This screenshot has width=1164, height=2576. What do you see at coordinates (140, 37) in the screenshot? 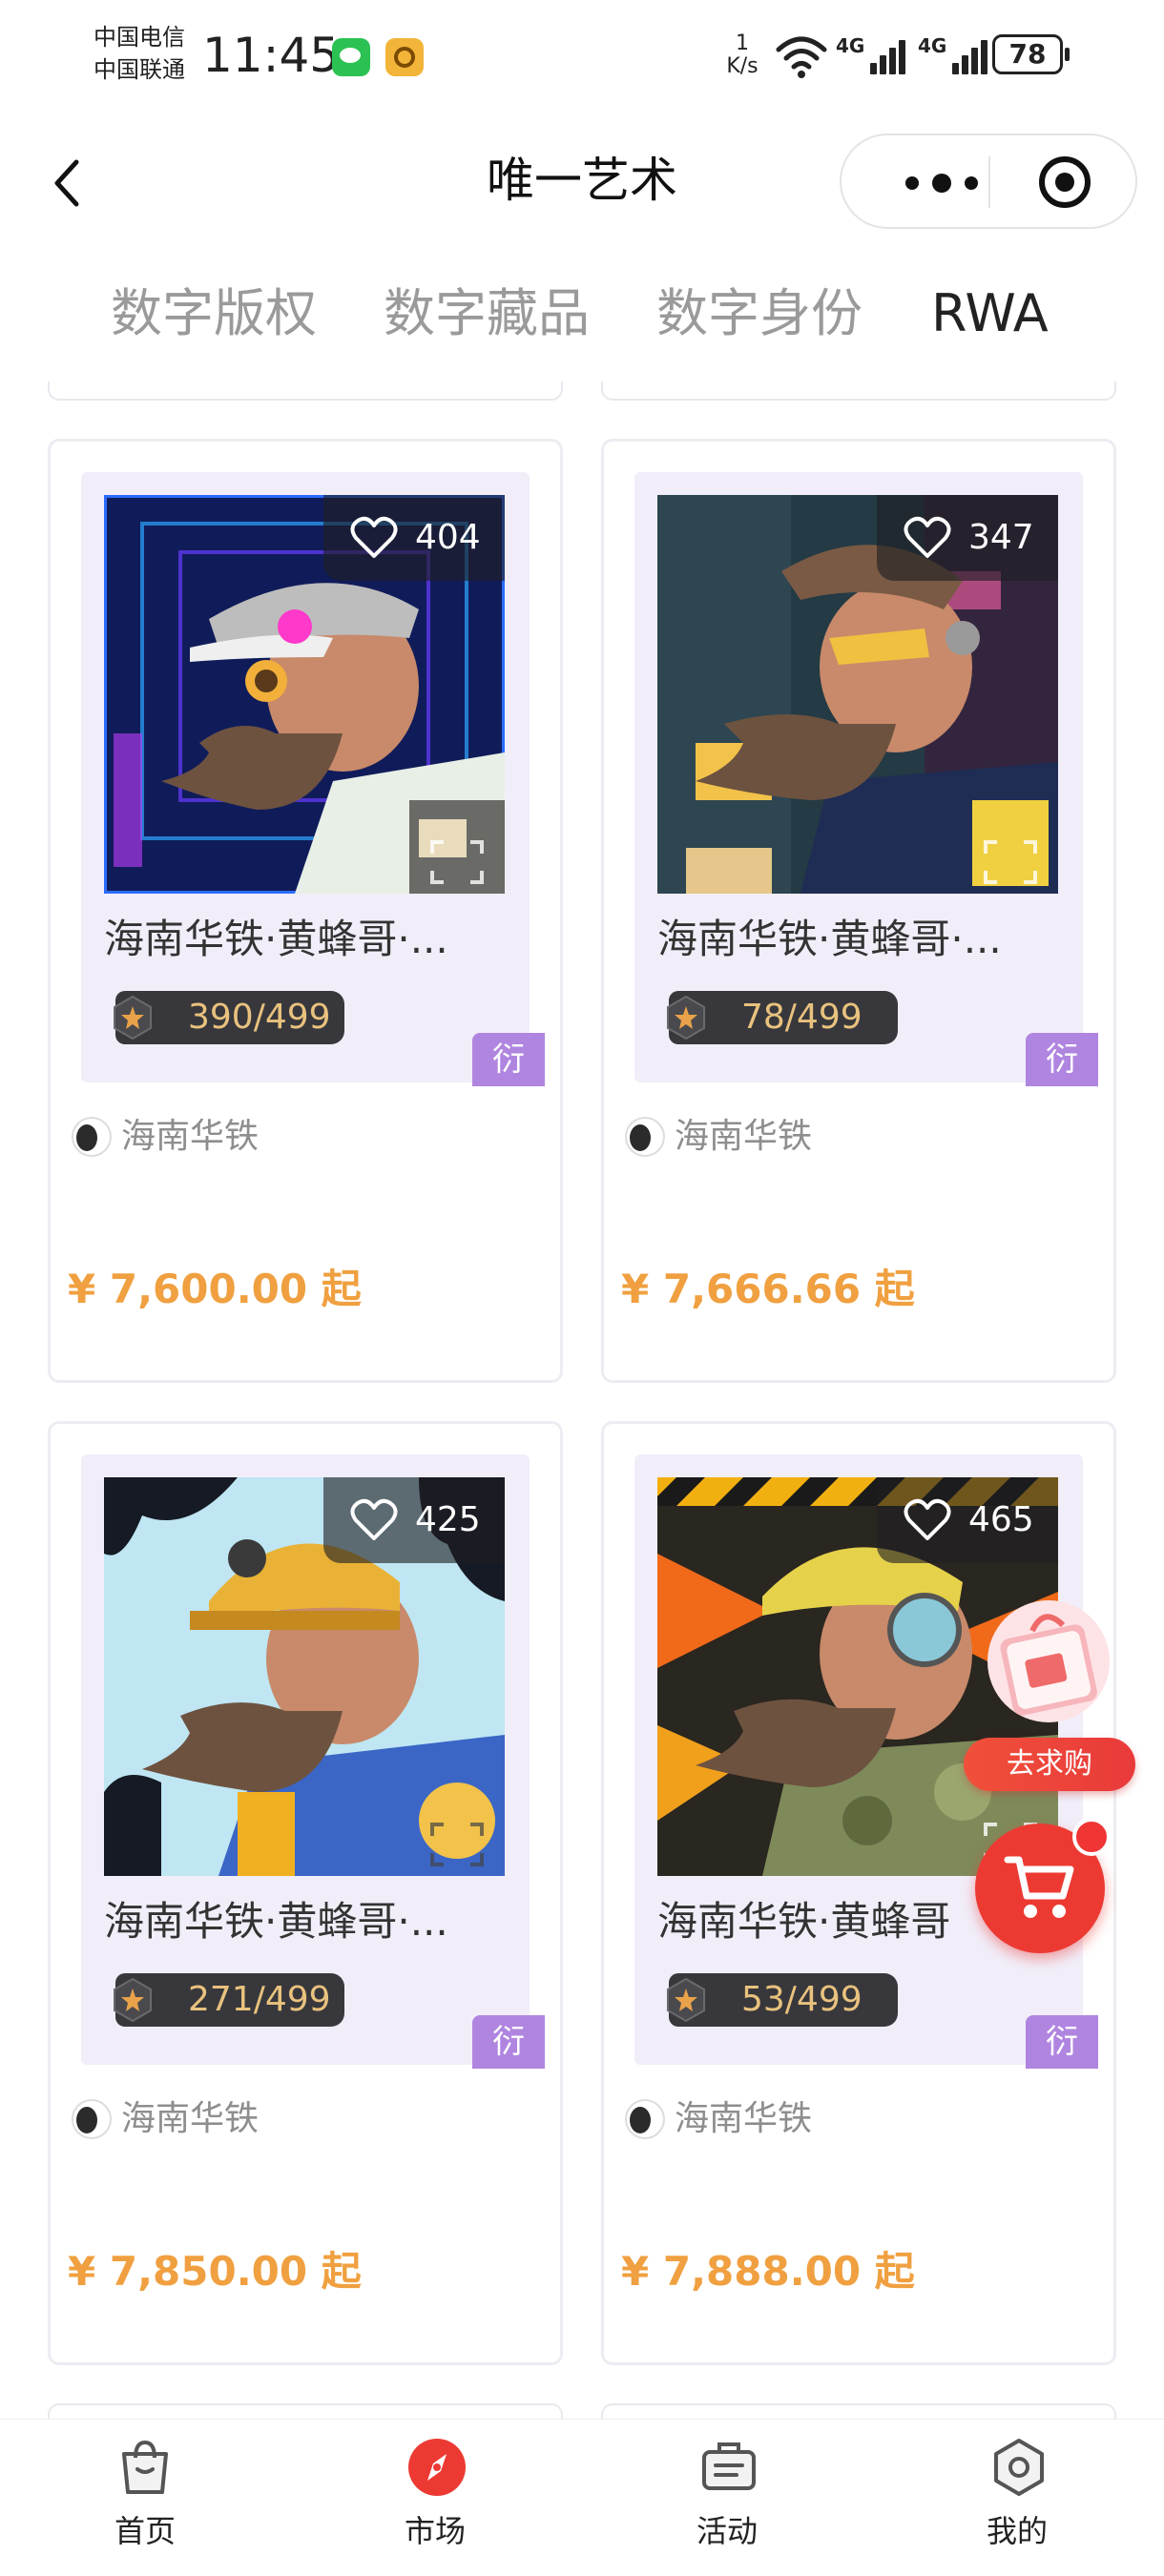
I see `carrier-1: 中国电信` at bounding box center [140, 37].